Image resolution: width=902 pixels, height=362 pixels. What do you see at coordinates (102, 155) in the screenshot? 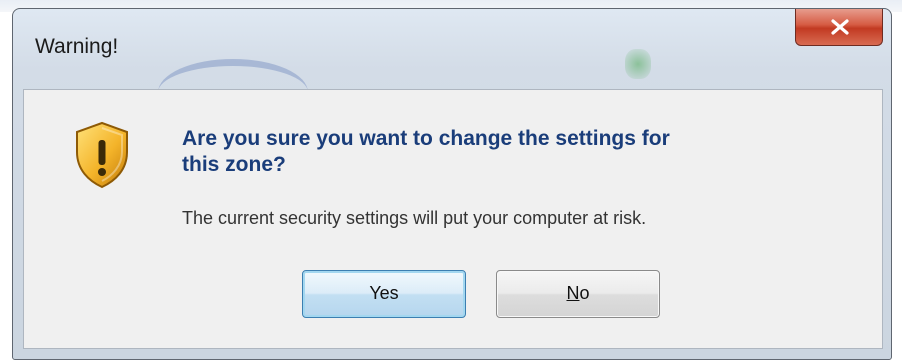
I see `shield-warning-icon` at bounding box center [102, 155].